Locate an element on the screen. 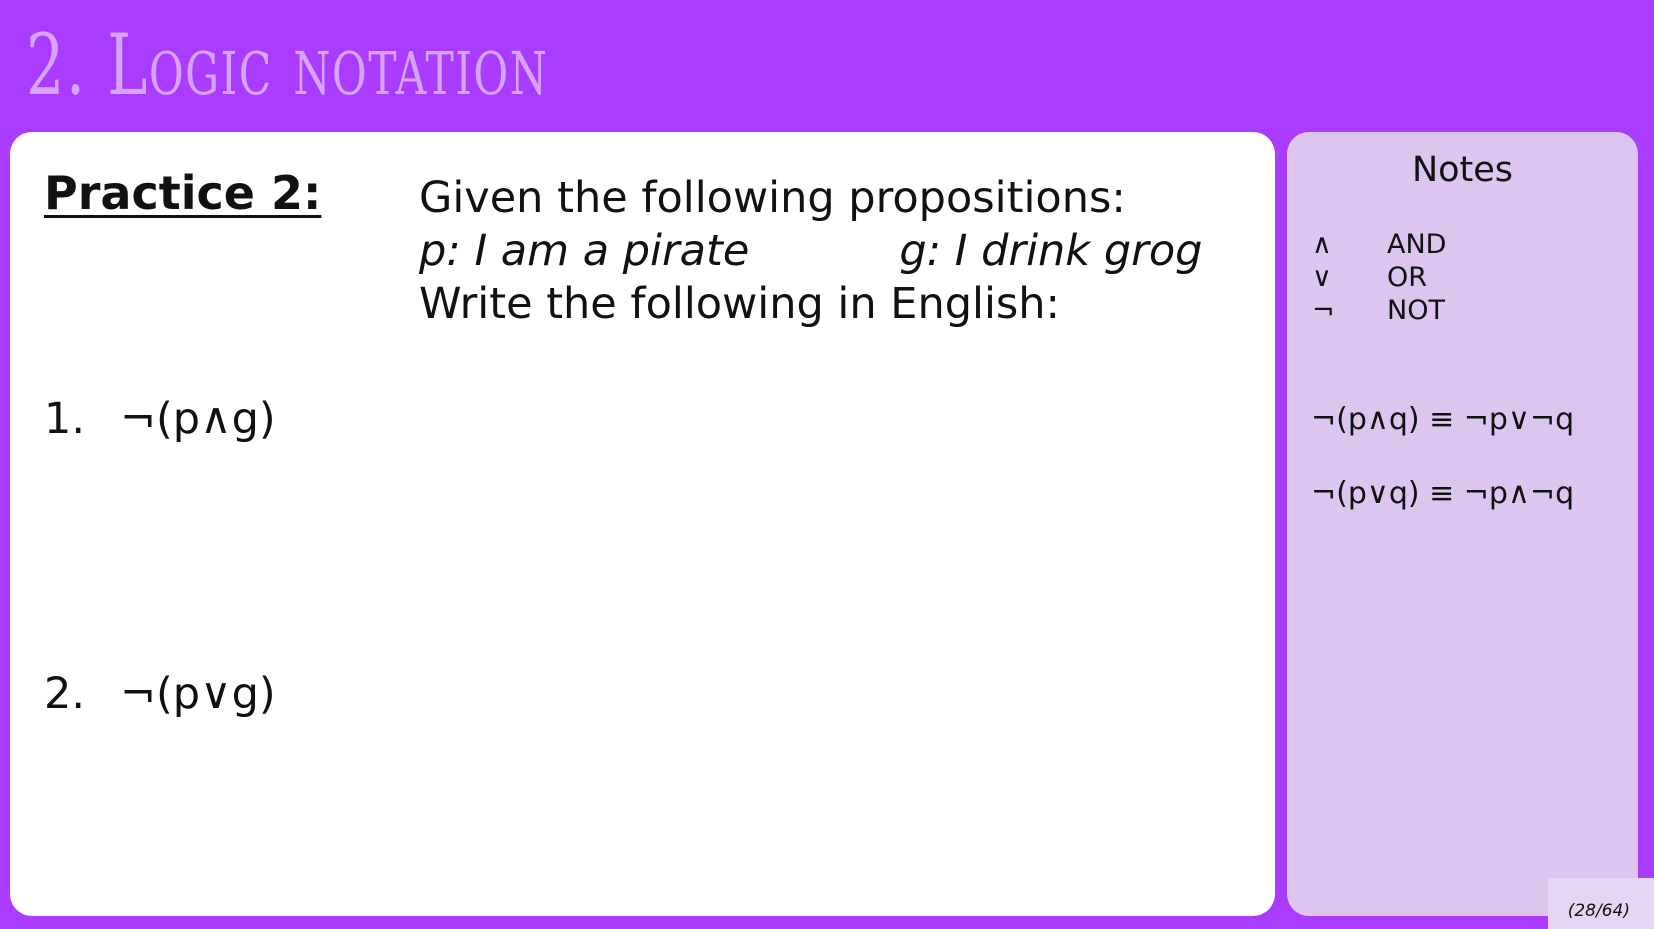 This screenshot has width=1654, height=929. not-label: NOT is located at coordinates (1416, 310).